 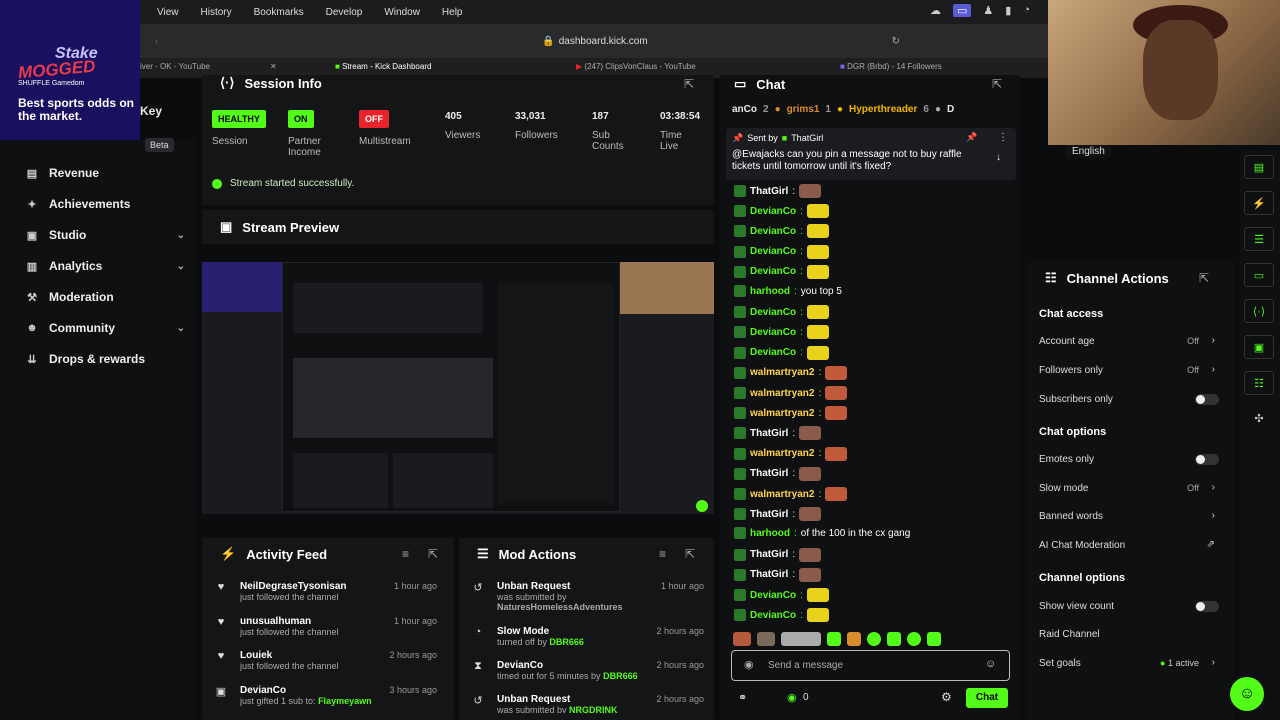 I want to click on address-bar: ‹ 🔒 dashboard.kick.com ↻, so click(x=595, y=41).